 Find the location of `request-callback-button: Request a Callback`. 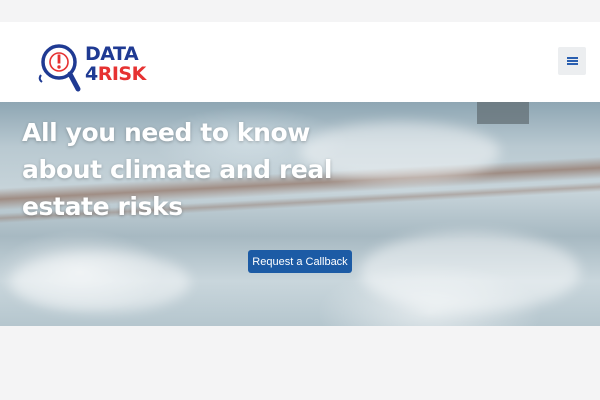

request-callback-button: Request a Callback is located at coordinates (300, 261).